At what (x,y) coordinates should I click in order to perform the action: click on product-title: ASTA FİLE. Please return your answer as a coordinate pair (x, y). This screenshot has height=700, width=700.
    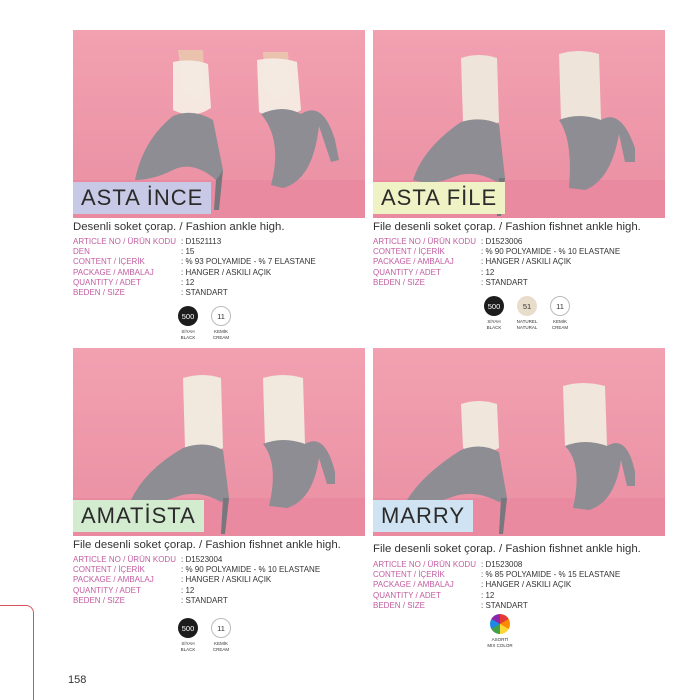
    Looking at the image, I should click on (439, 198).